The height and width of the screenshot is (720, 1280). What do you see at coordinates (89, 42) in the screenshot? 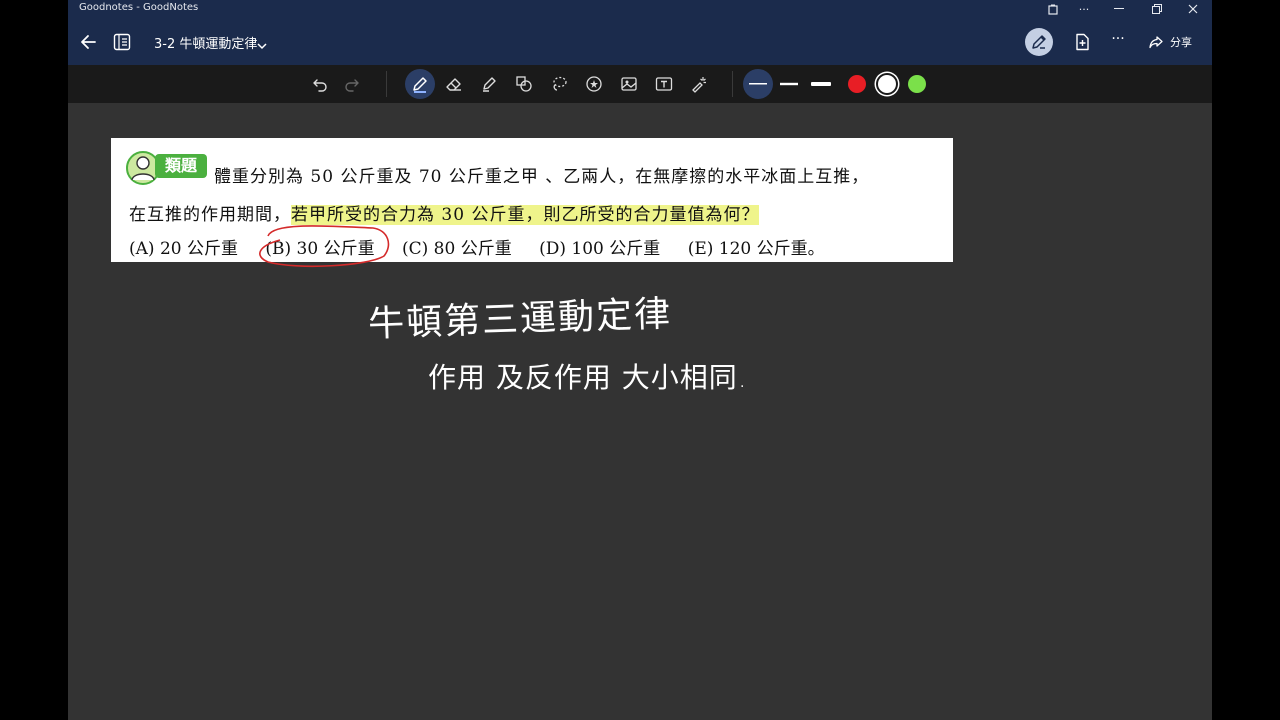
I see `back-arrow-icon` at bounding box center [89, 42].